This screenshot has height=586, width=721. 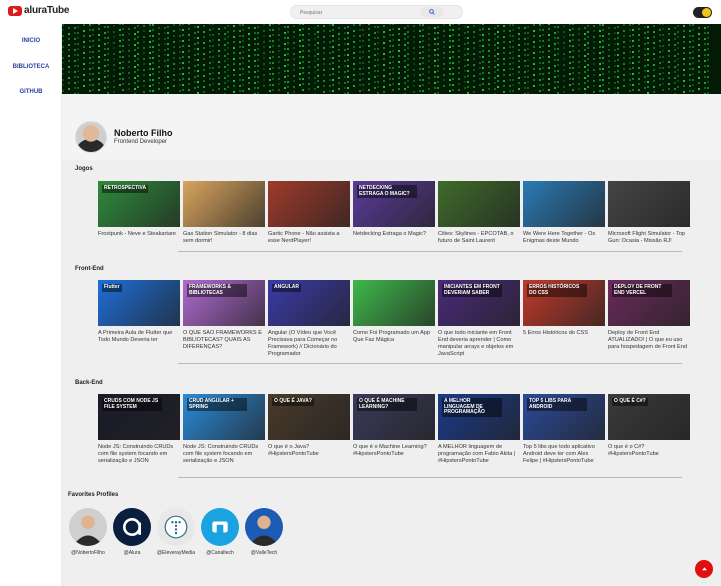 I want to click on favorite-profile: @Canaltech, so click(x=220, y=532).